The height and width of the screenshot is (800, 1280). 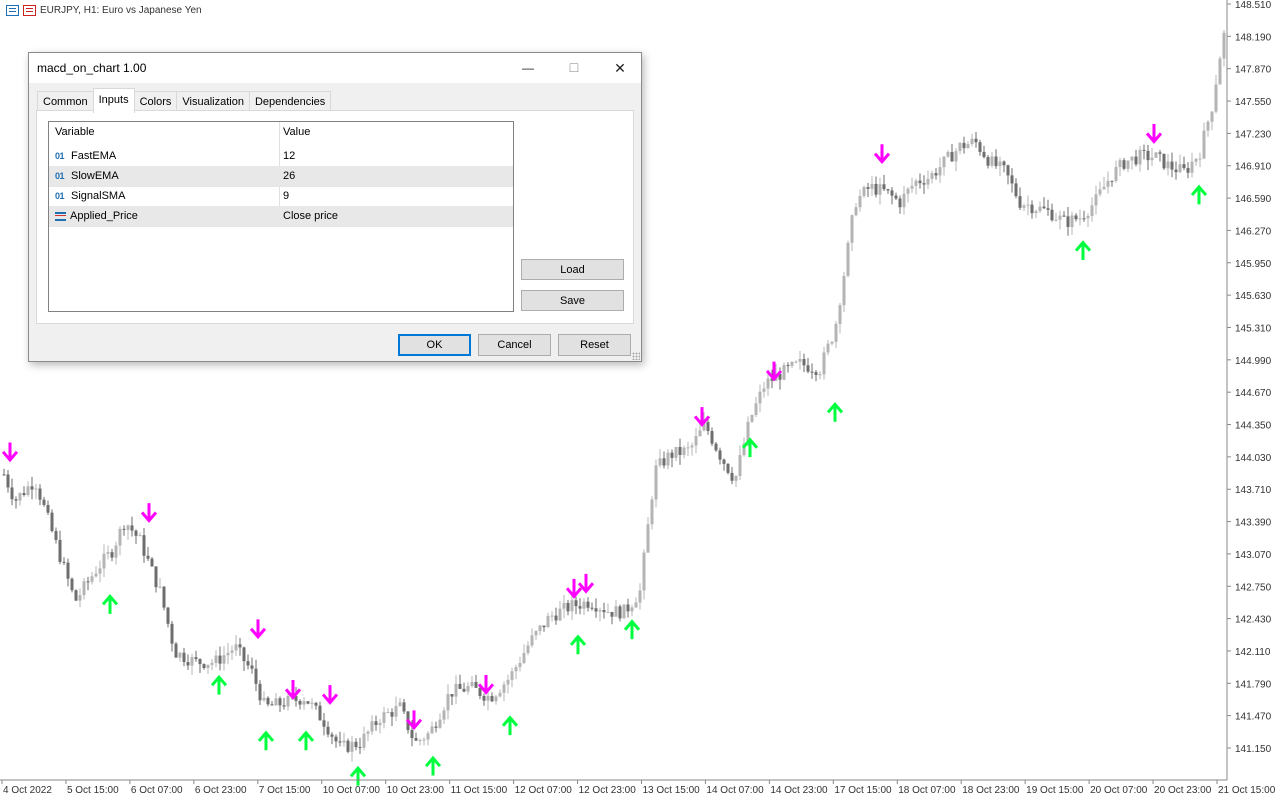 I want to click on price-tick-label: 141.790, so click(x=1253, y=684).